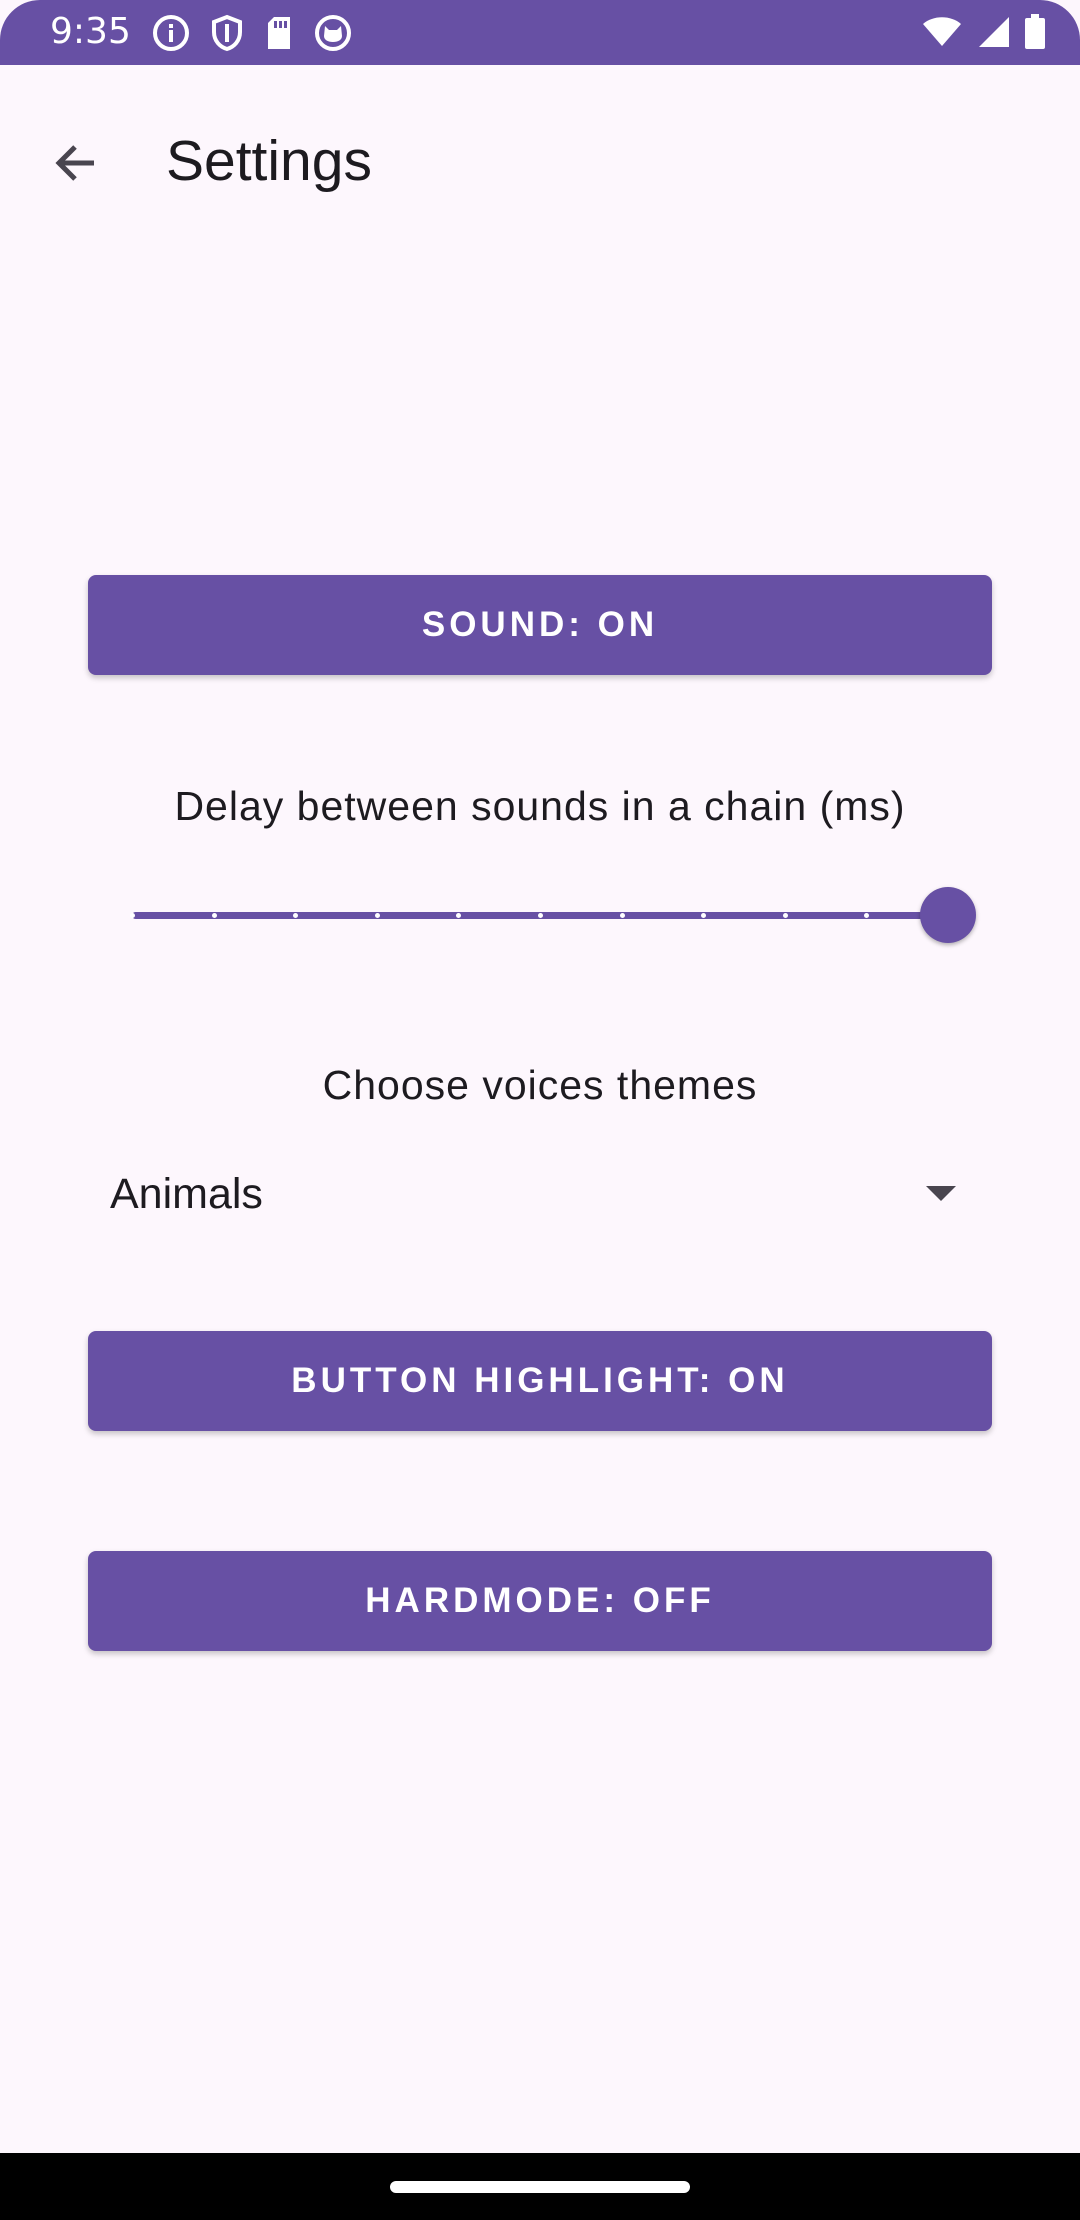 This screenshot has width=1080, height=2220. What do you see at coordinates (269, 161) in the screenshot?
I see `page-title: Settings` at bounding box center [269, 161].